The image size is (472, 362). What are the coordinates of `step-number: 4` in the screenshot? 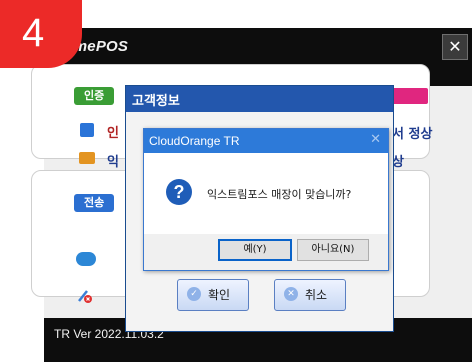 It's located at (33, 33).